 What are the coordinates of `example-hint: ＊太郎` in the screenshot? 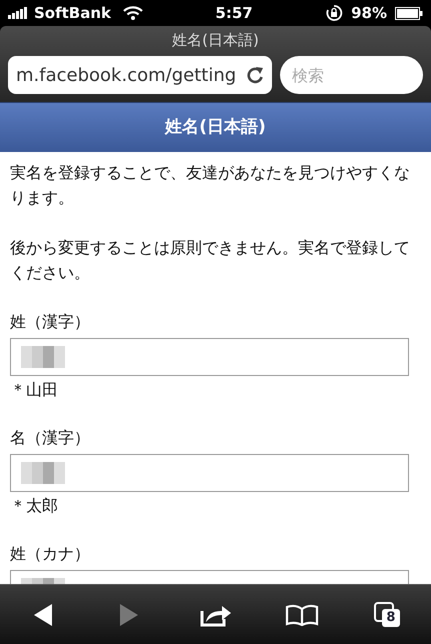 It's located at (34, 506).